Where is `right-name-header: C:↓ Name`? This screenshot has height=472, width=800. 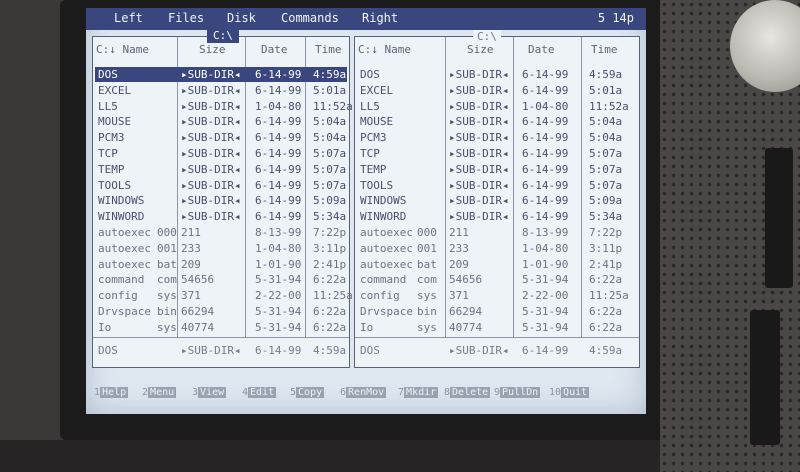 right-name-header: C:↓ Name is located at coordinates (384, 49).